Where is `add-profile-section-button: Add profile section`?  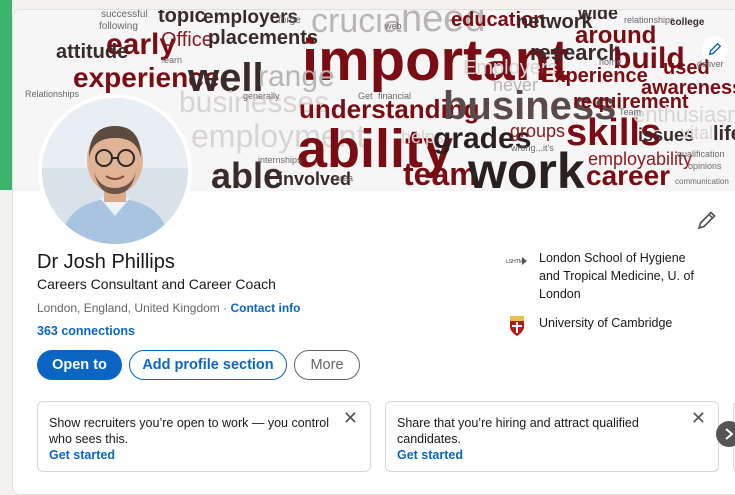 add-profile-section-button: Add profile section is located at coordinates (208, 365).